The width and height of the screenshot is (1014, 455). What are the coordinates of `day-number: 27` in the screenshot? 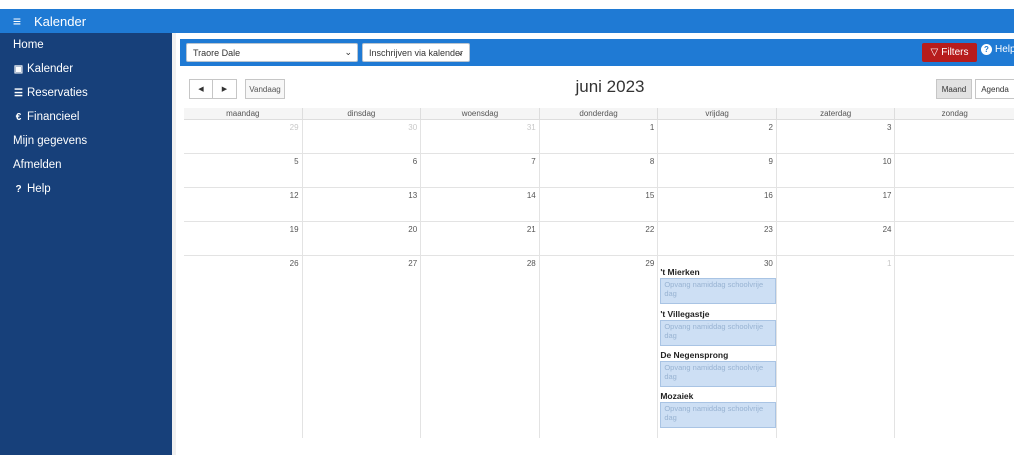 It's located at (413, 263).